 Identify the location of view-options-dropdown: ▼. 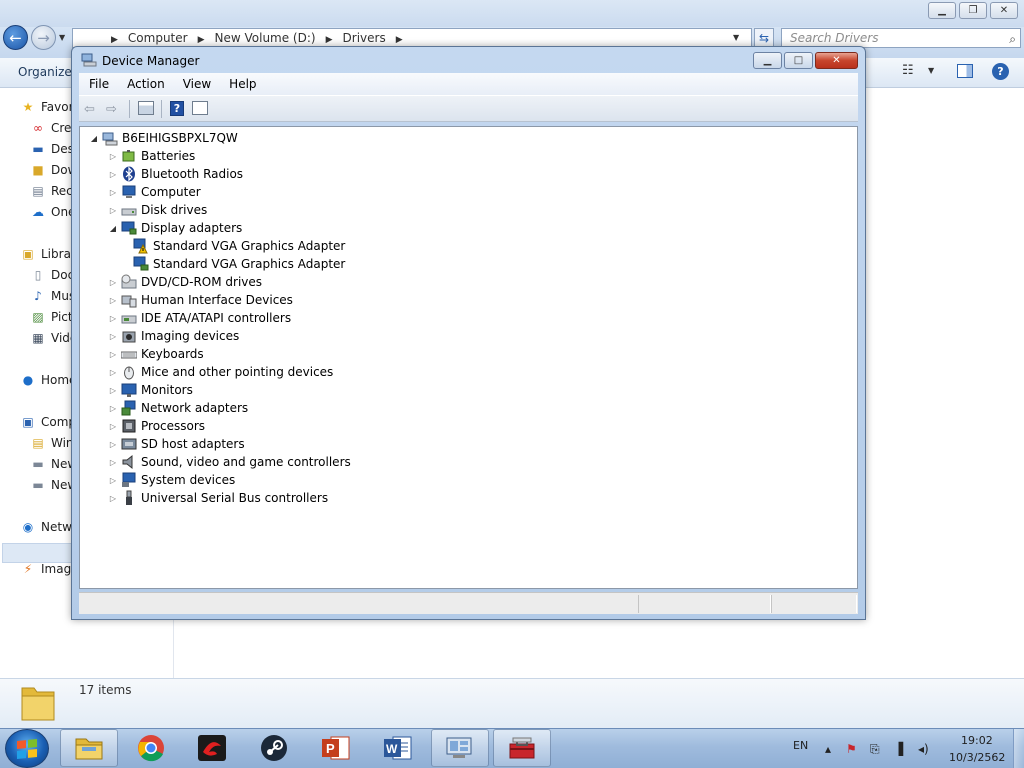
(931, 70).